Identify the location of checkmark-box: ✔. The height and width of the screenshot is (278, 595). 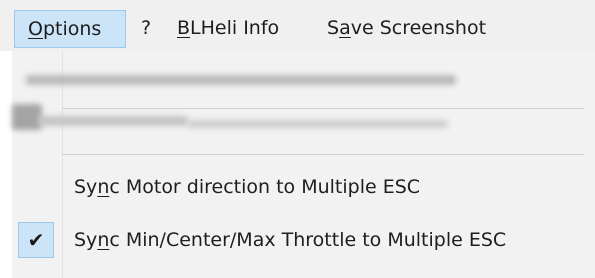
(36, 240).